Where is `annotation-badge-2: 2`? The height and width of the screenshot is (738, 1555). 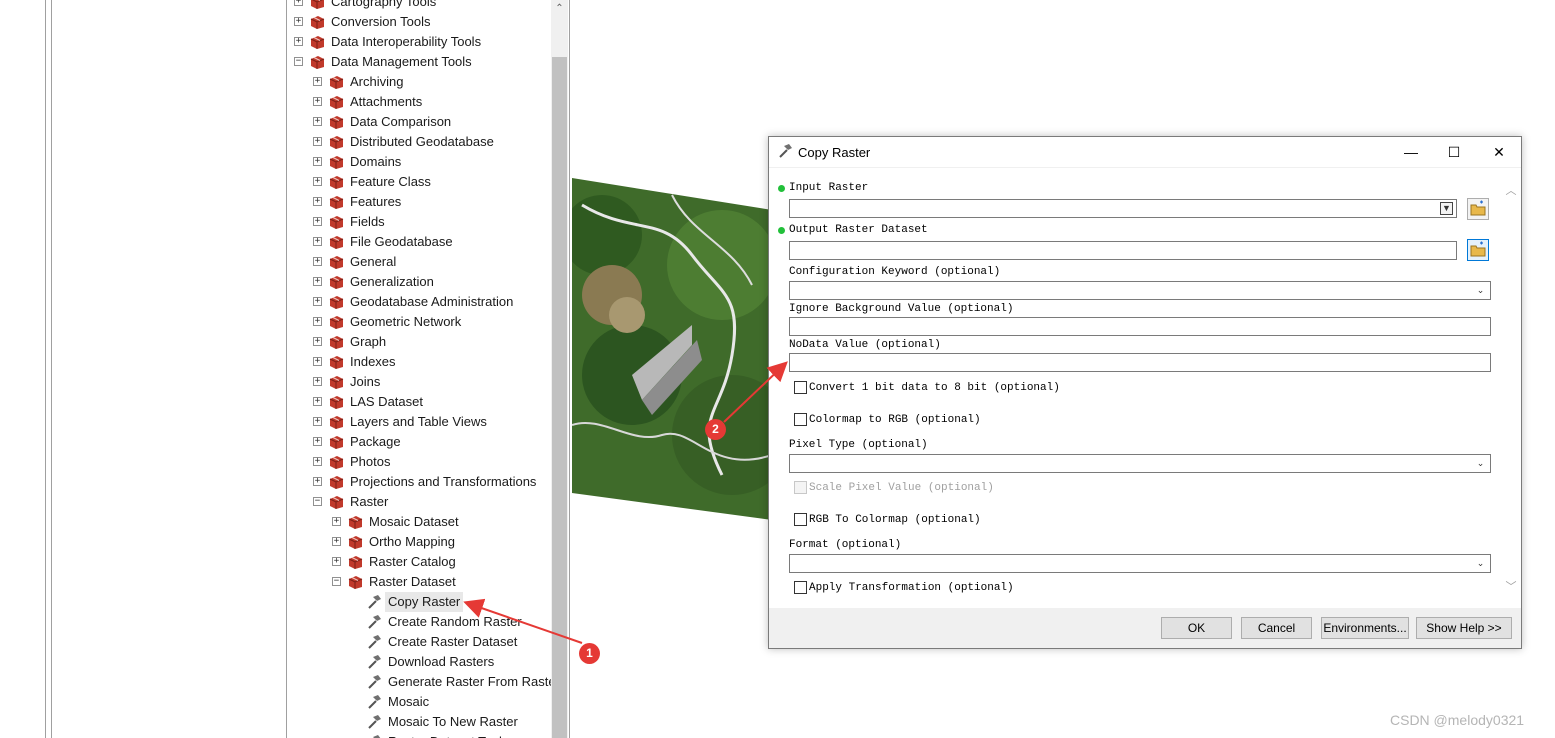 annotation-badge-2: 2 is located at coordinates (715, 429).